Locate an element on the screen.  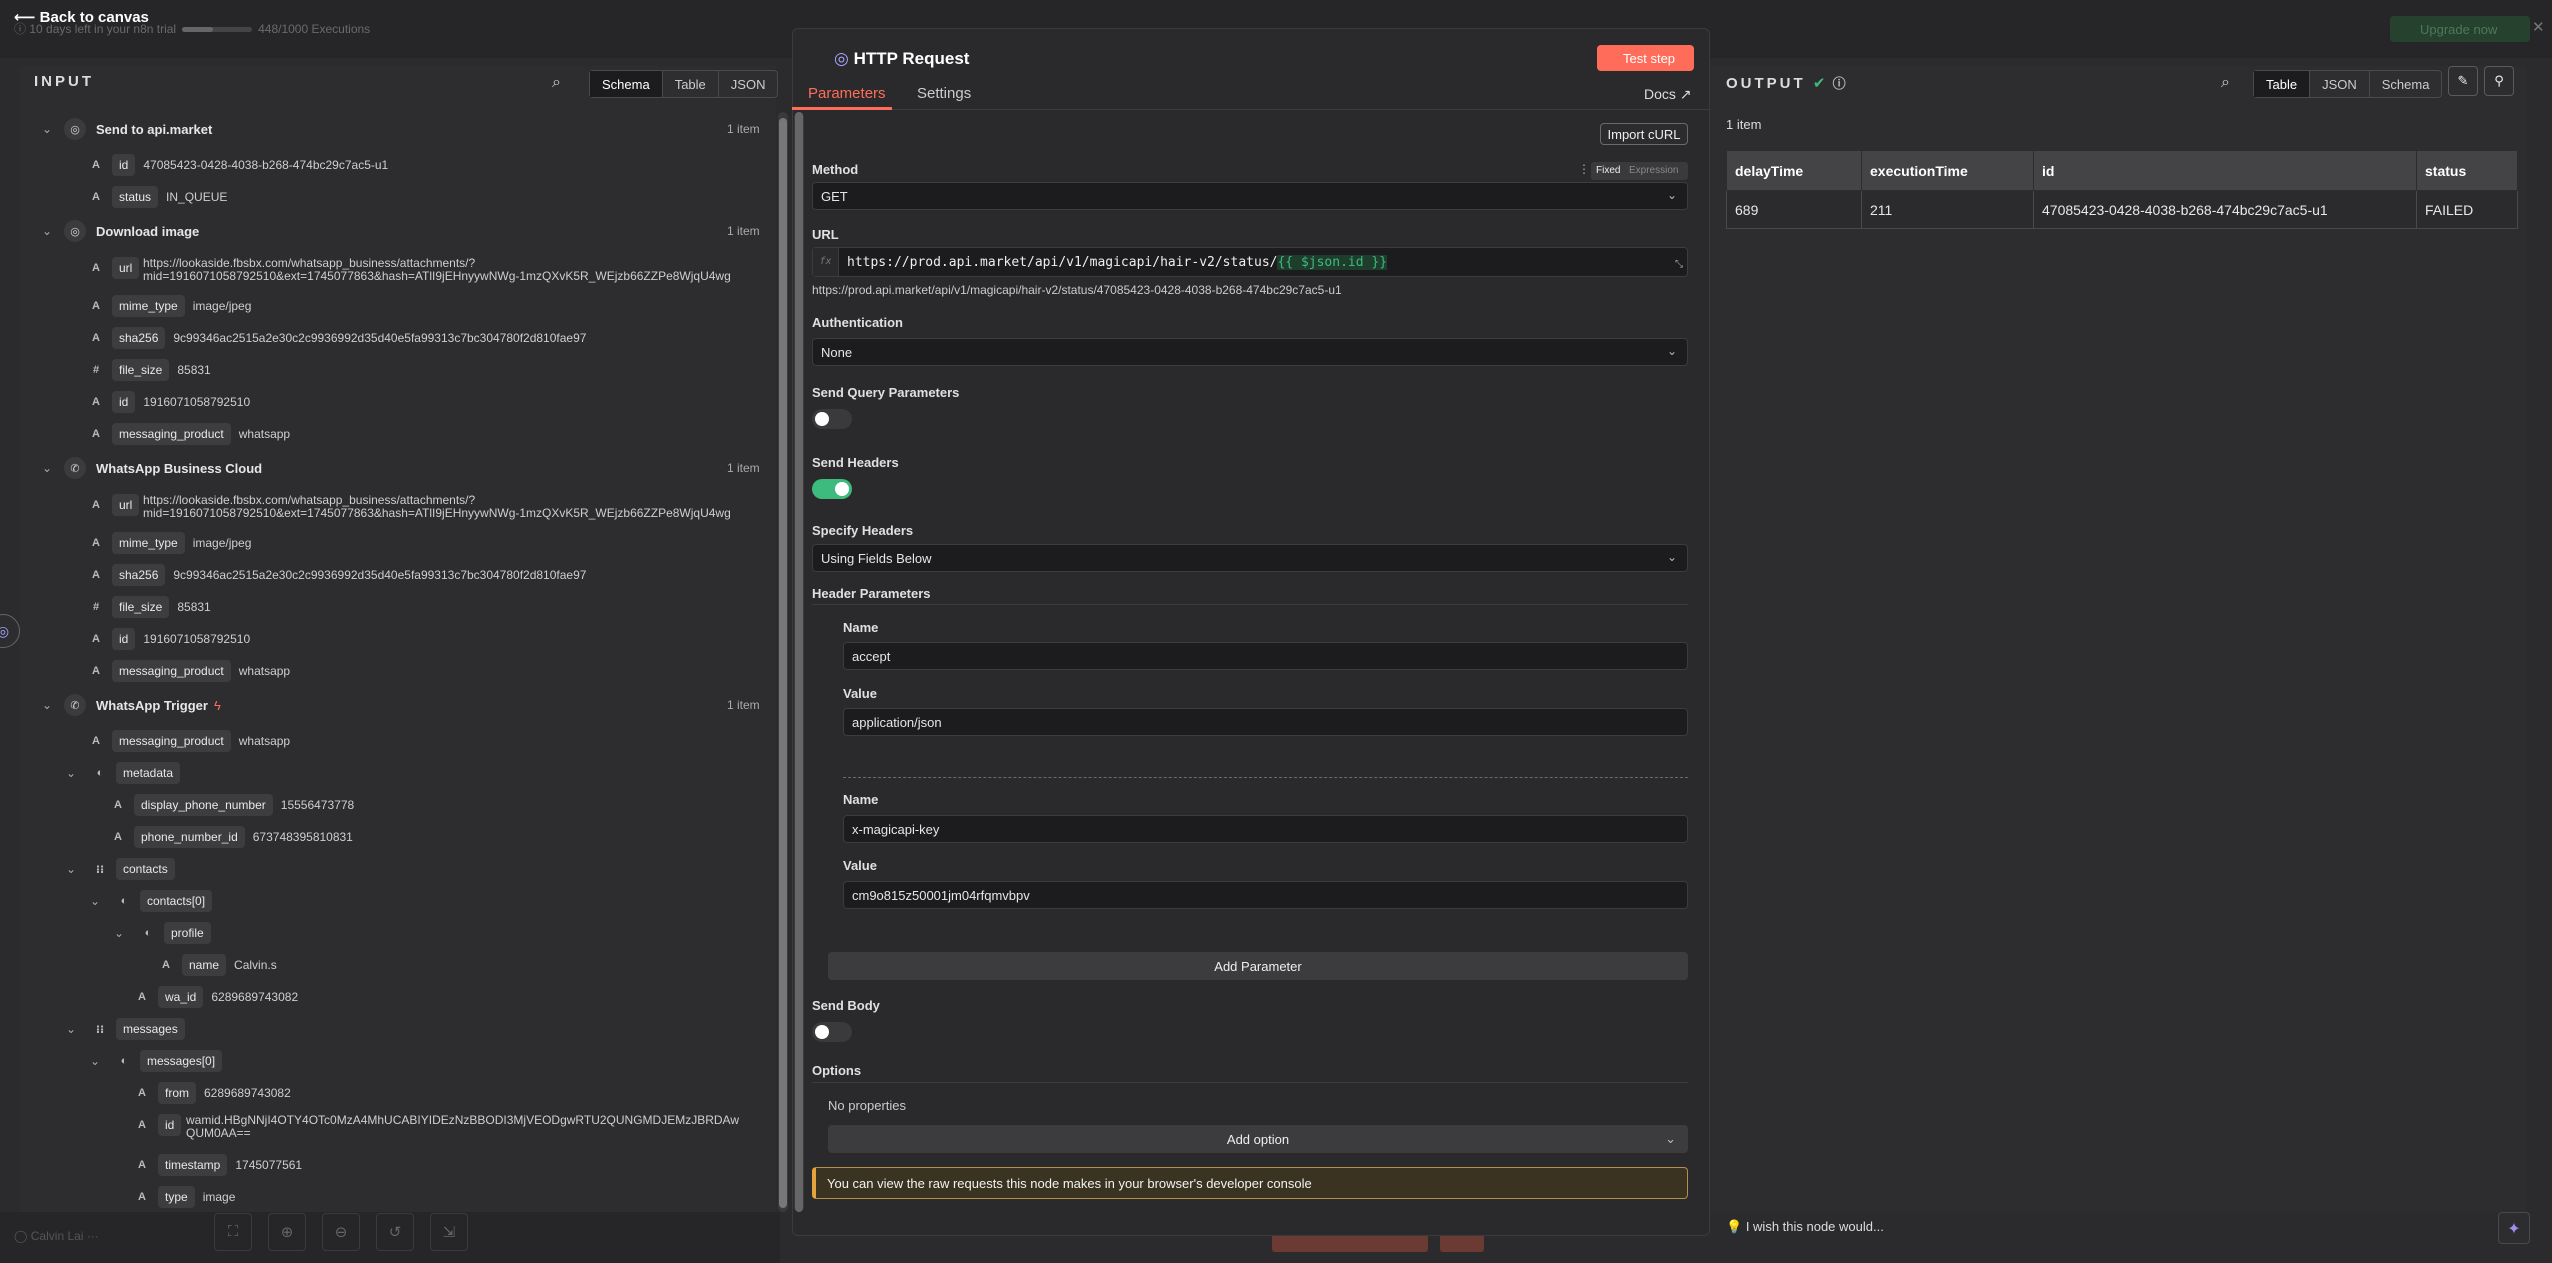
field-key: display_phone_number is located at coordinates (203, 805).